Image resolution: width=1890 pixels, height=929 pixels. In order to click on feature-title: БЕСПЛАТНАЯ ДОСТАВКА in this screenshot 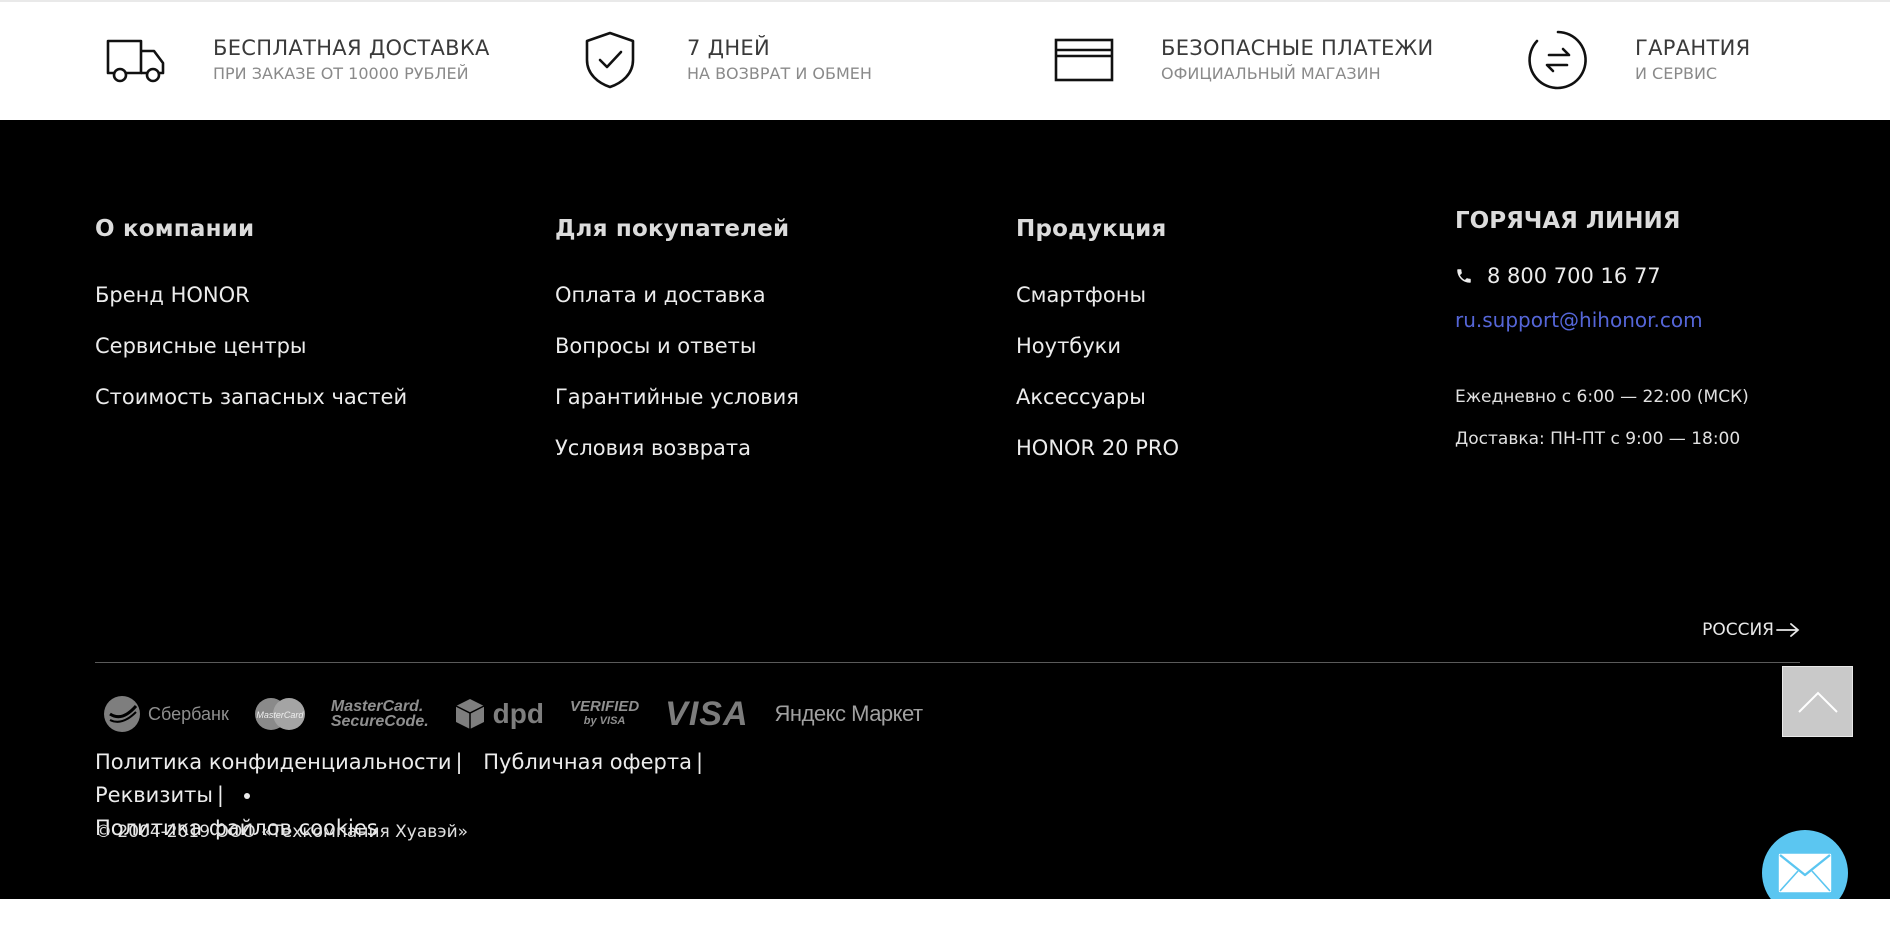, I will do `click(351, 48)`.